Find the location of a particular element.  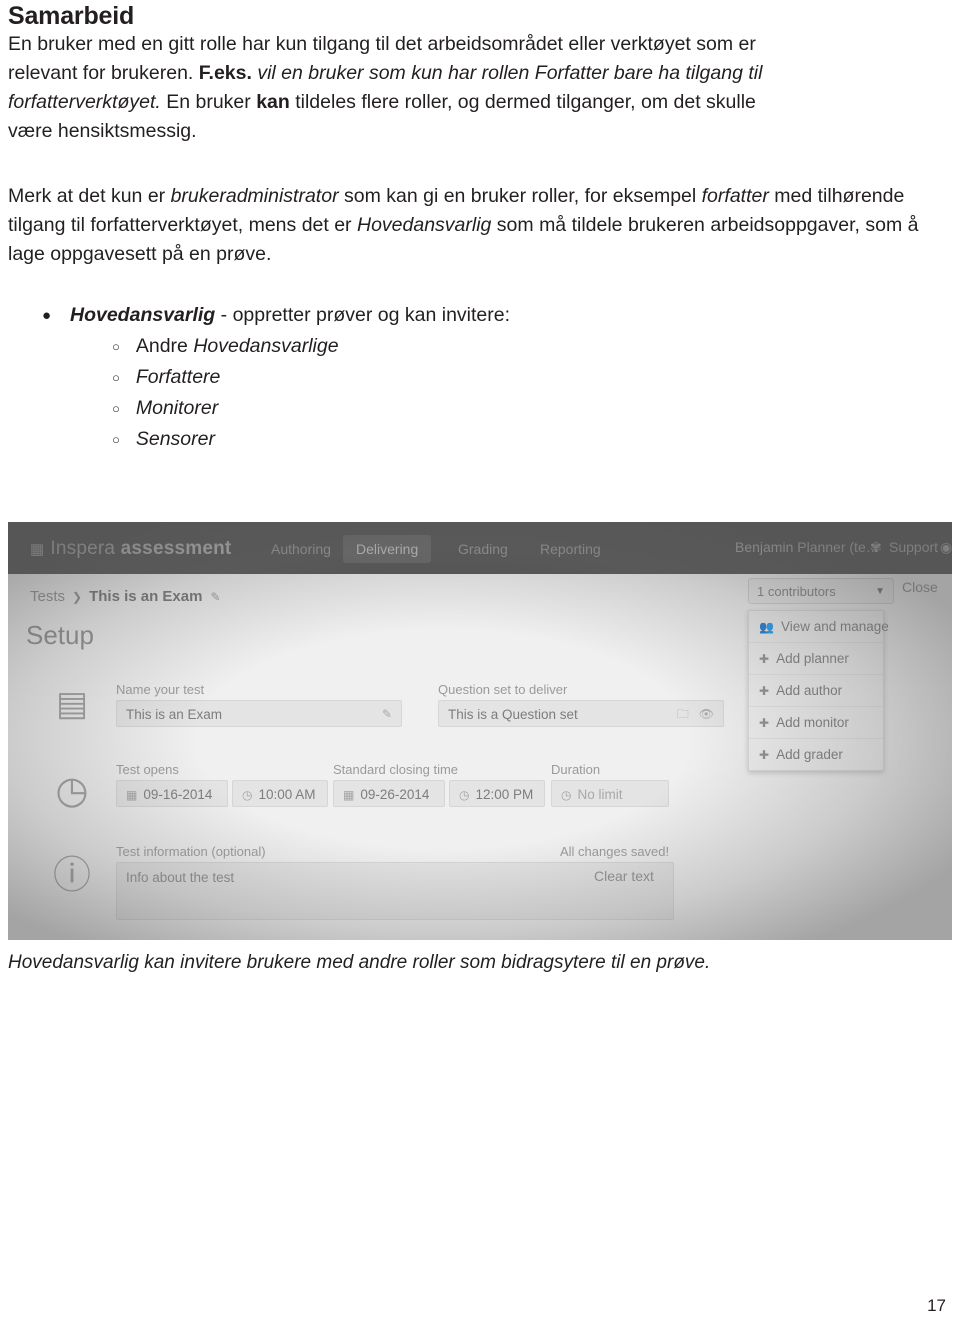

sub-label: Sensorer is located at coordinates (175, 439).